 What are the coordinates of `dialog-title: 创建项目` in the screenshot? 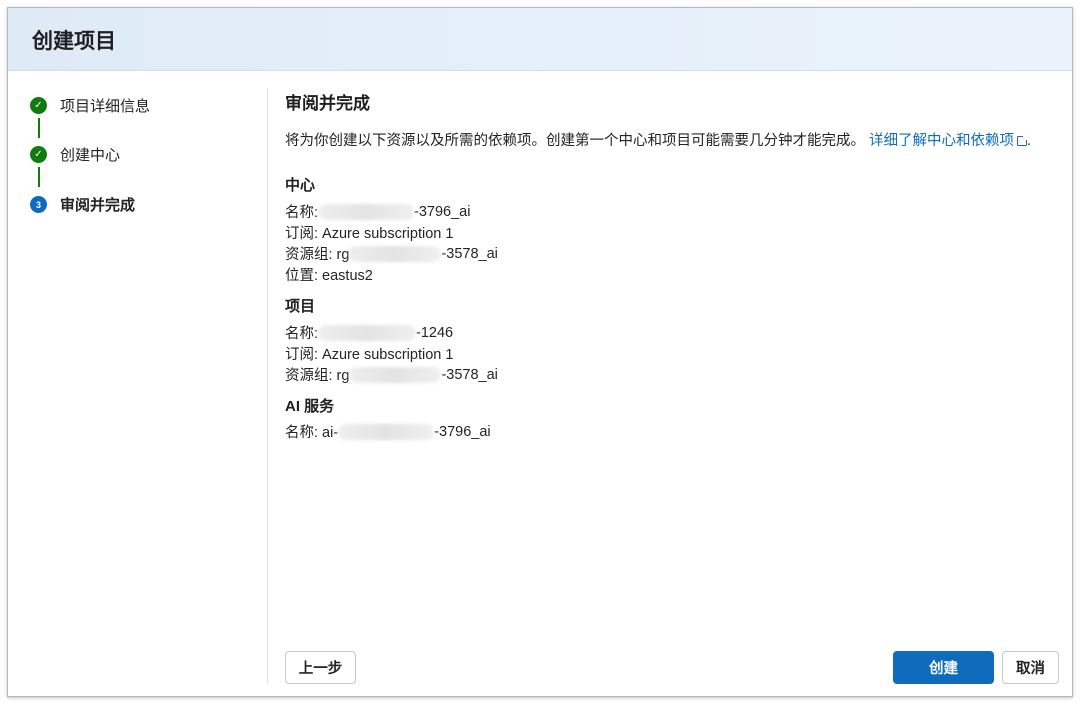 It's located at (74, 41).